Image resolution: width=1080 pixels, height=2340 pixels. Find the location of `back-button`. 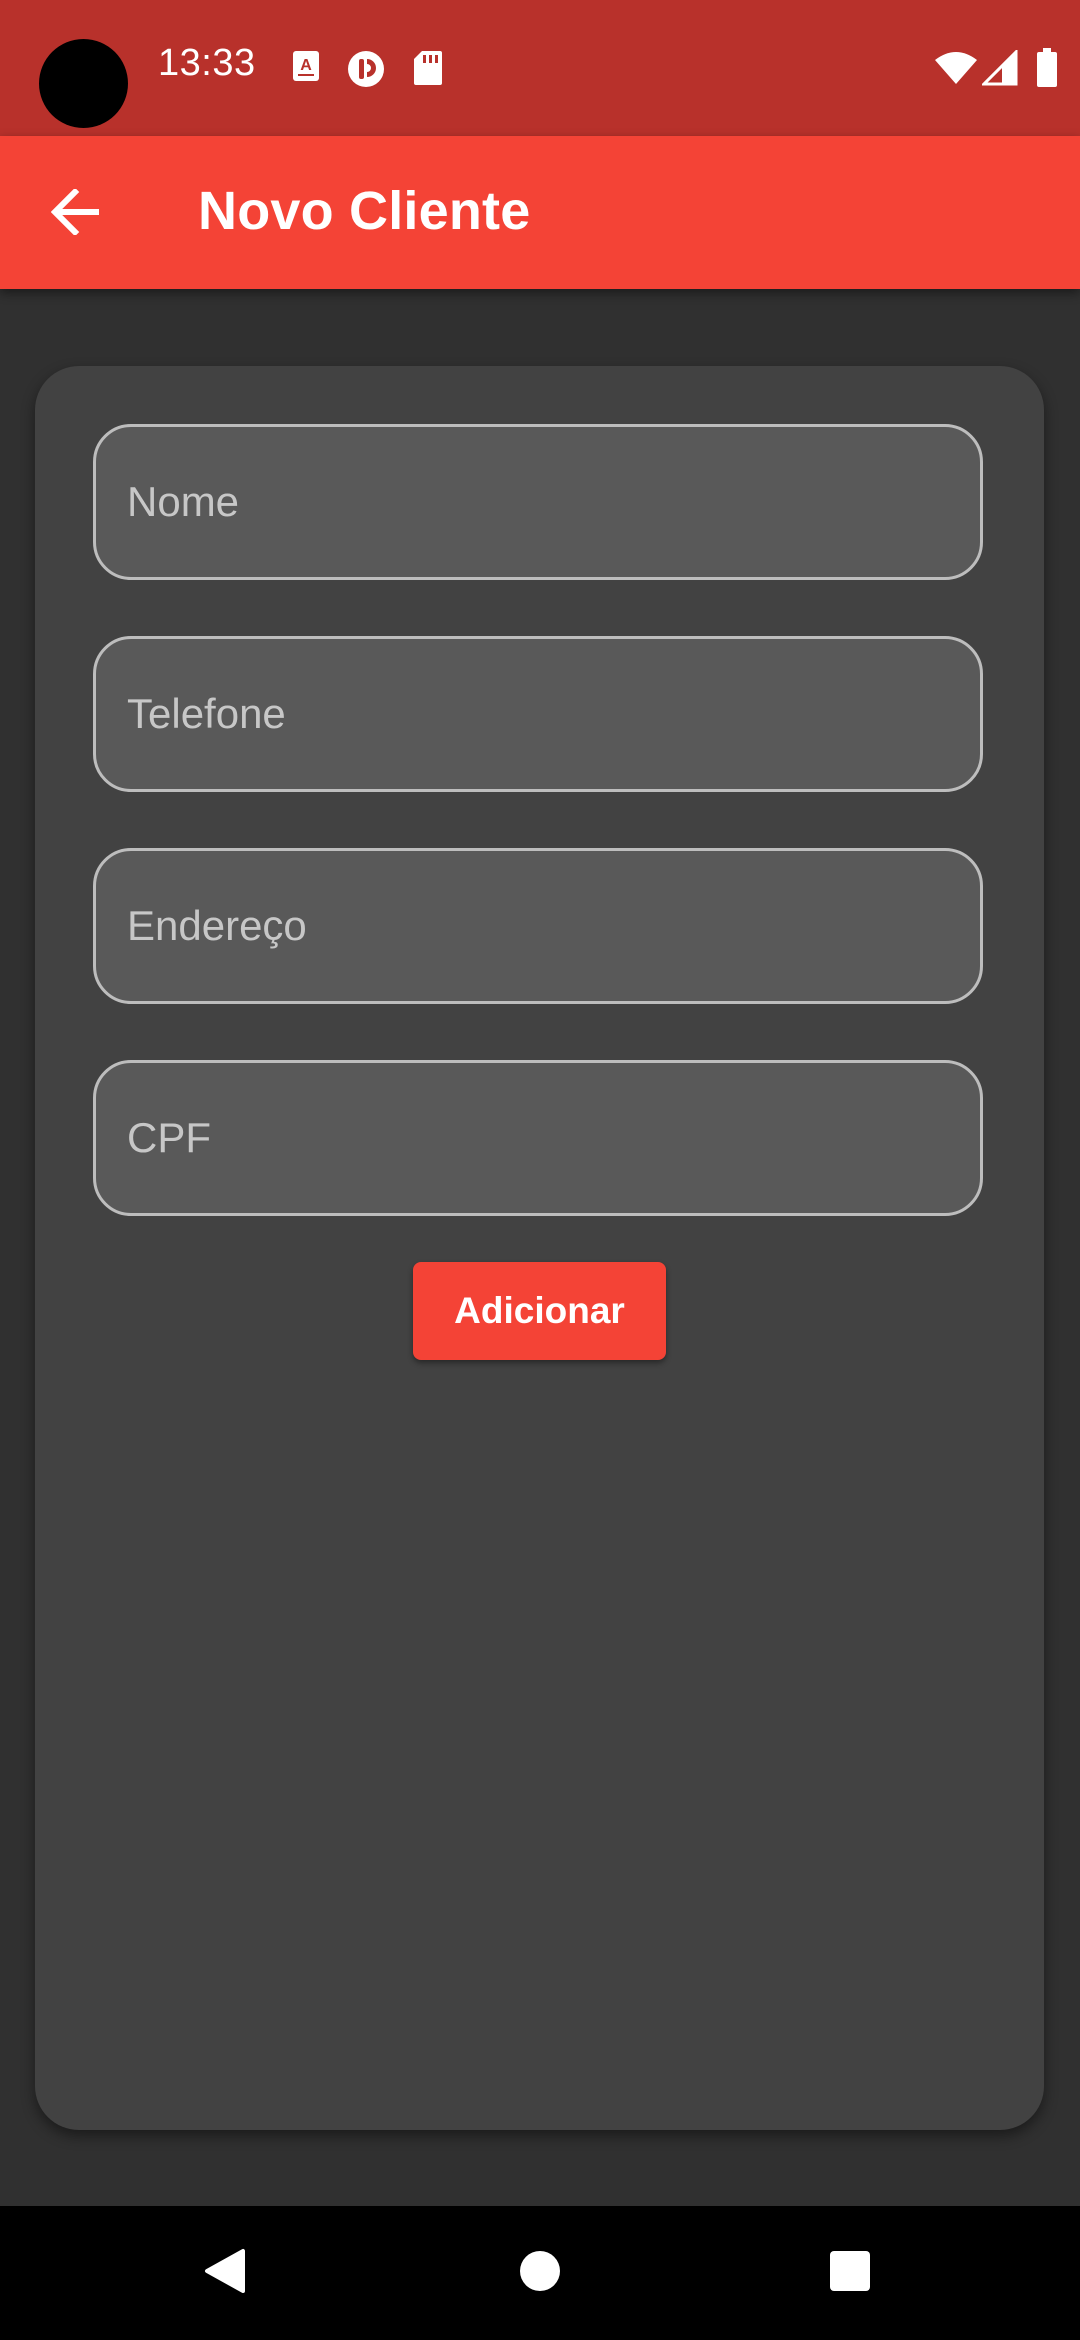

back-button is located at coordinates (76, 214).